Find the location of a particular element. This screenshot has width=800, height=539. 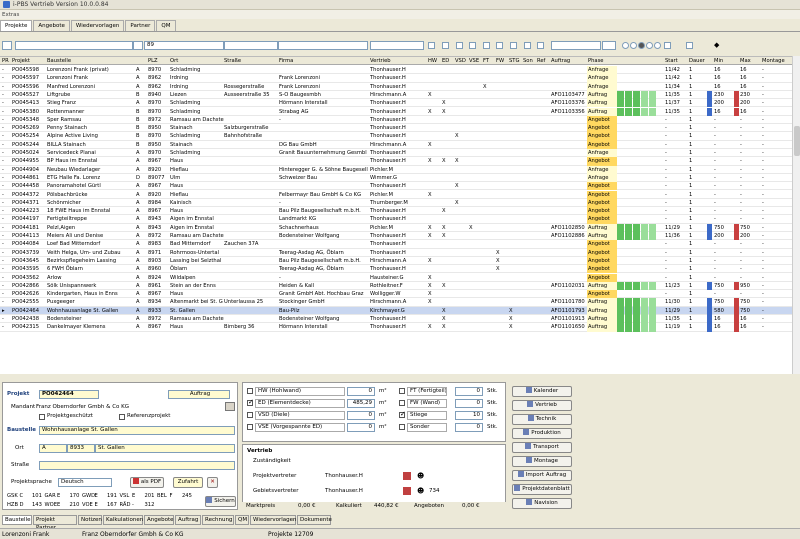

column-header: Firma is located at coordinates (286, 61).